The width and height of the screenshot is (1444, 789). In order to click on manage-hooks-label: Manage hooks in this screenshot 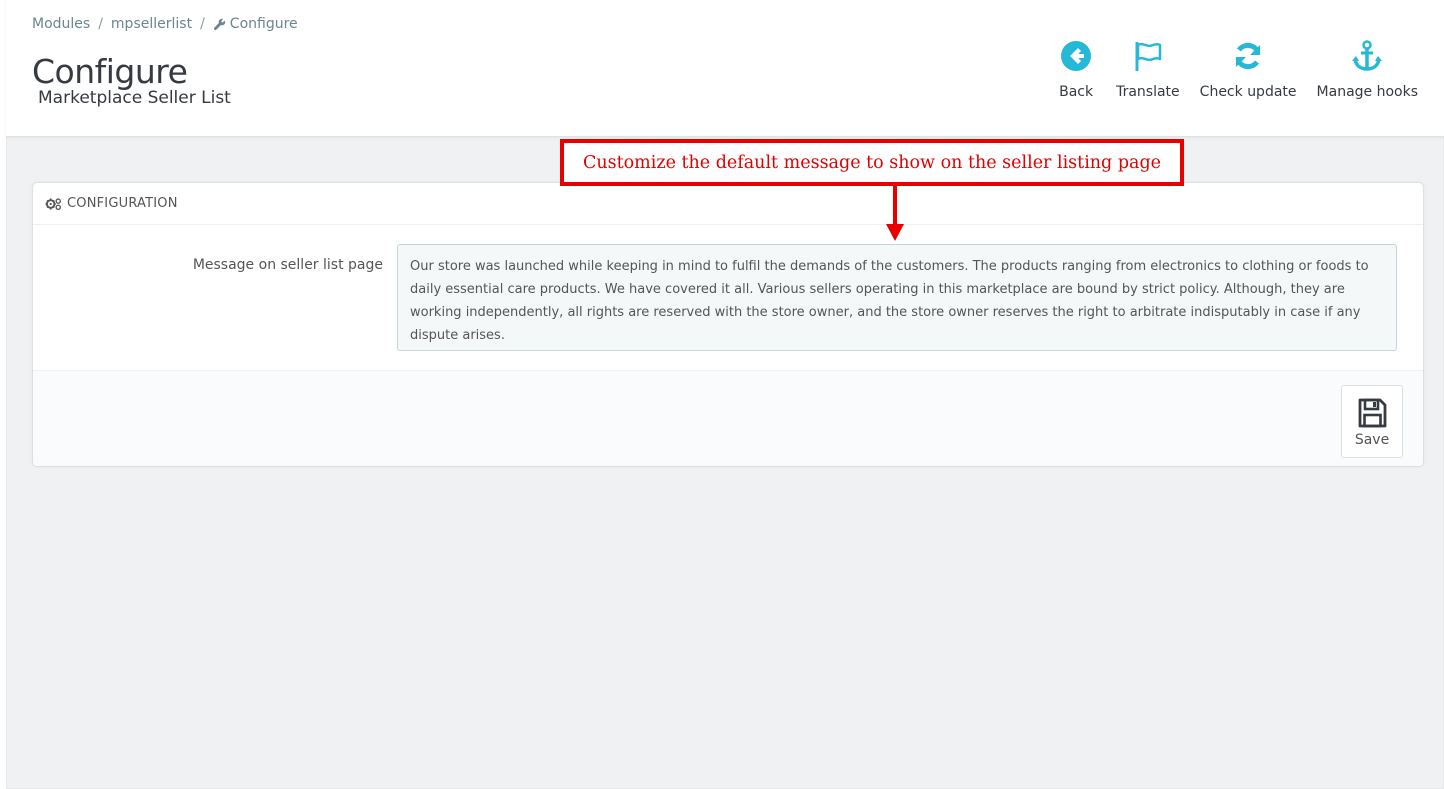, I will do `click(1367, 92)`.